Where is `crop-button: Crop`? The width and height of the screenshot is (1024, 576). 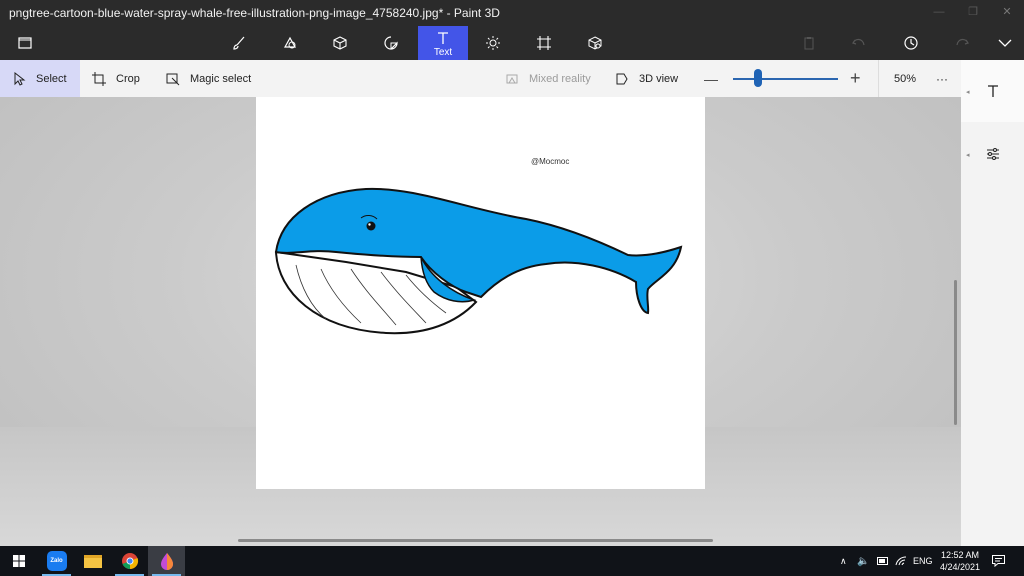 crop-button: Crop is located at coordinates (116, 78).